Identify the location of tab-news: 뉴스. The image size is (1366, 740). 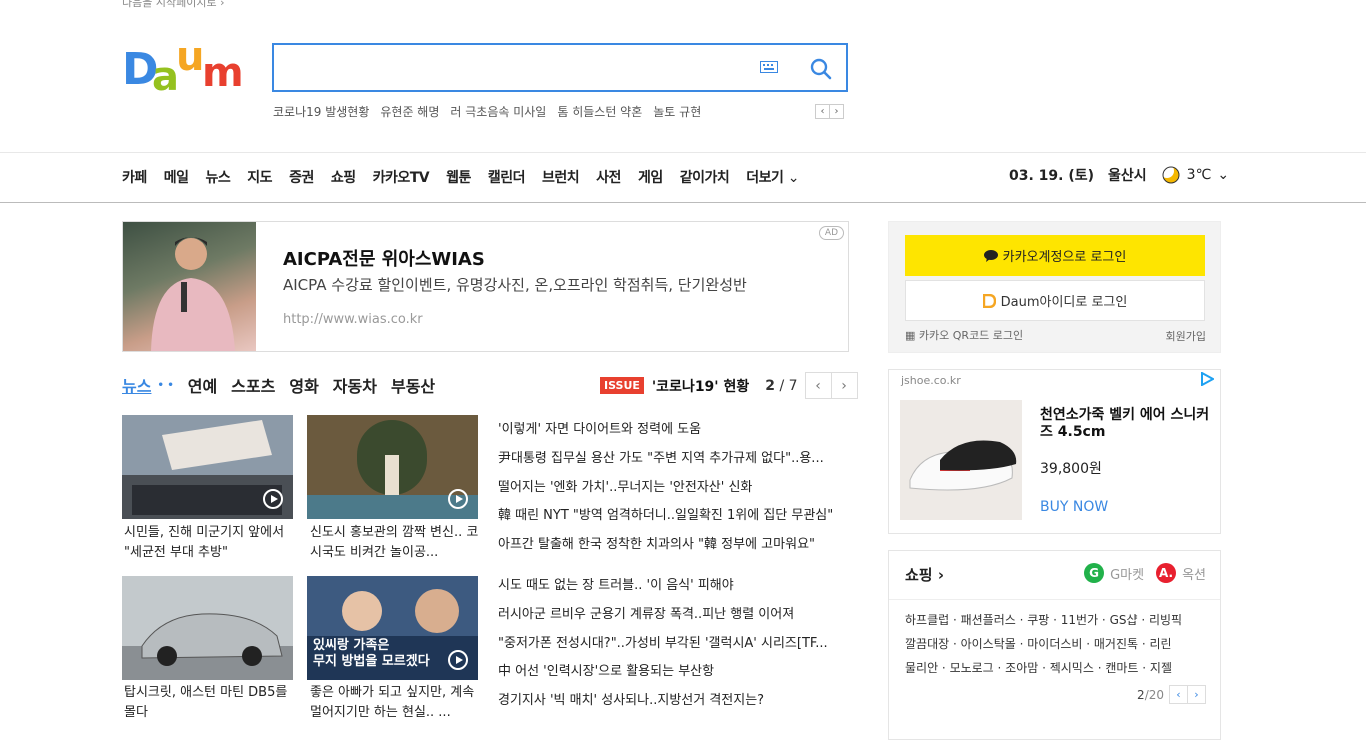
(136, 385).